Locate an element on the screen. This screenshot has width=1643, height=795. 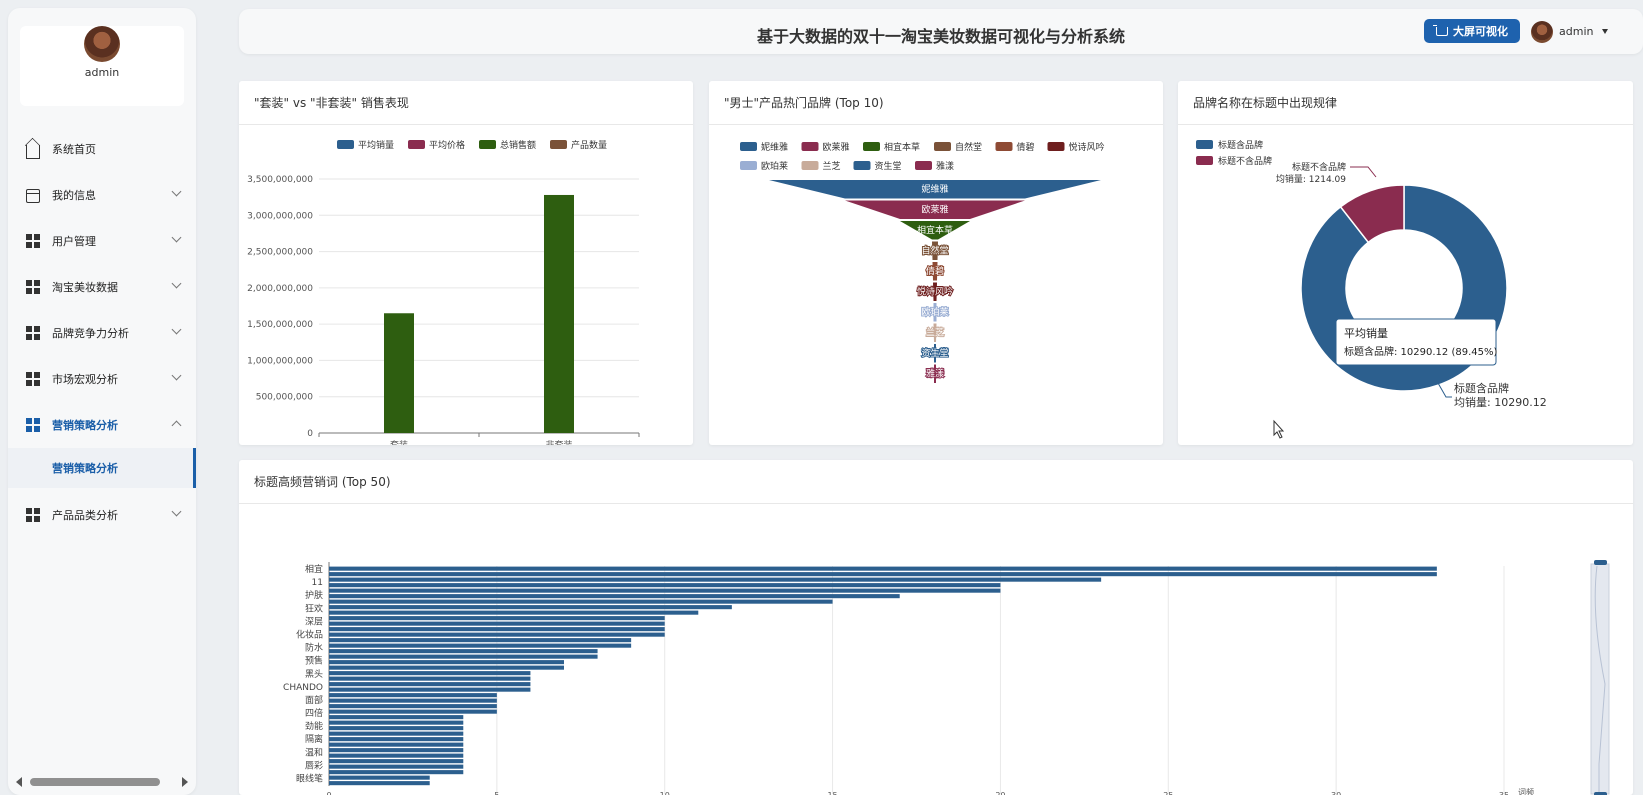
y-tick-label: 1,000,000,000 is located at coordinates (280, 361).